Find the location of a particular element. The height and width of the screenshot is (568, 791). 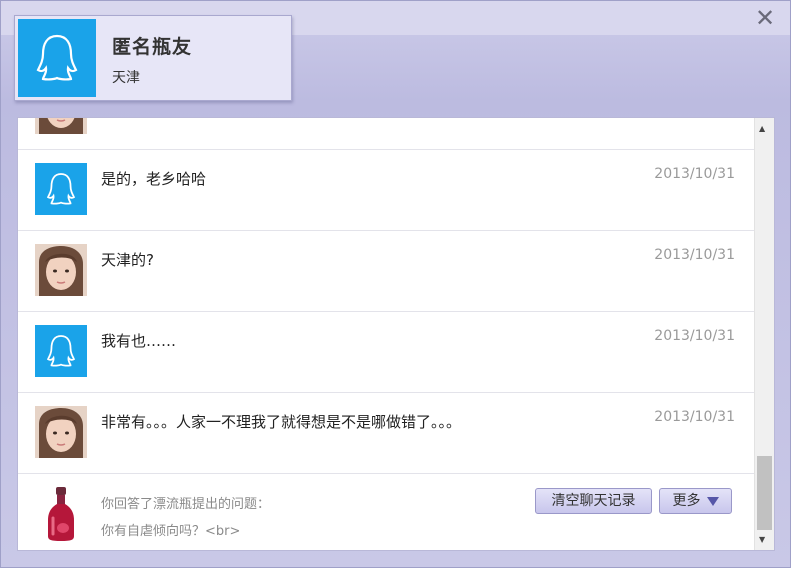

list-item: 是的，老乡哈哈 2013/10/31 is located at coordinates (386, 190).